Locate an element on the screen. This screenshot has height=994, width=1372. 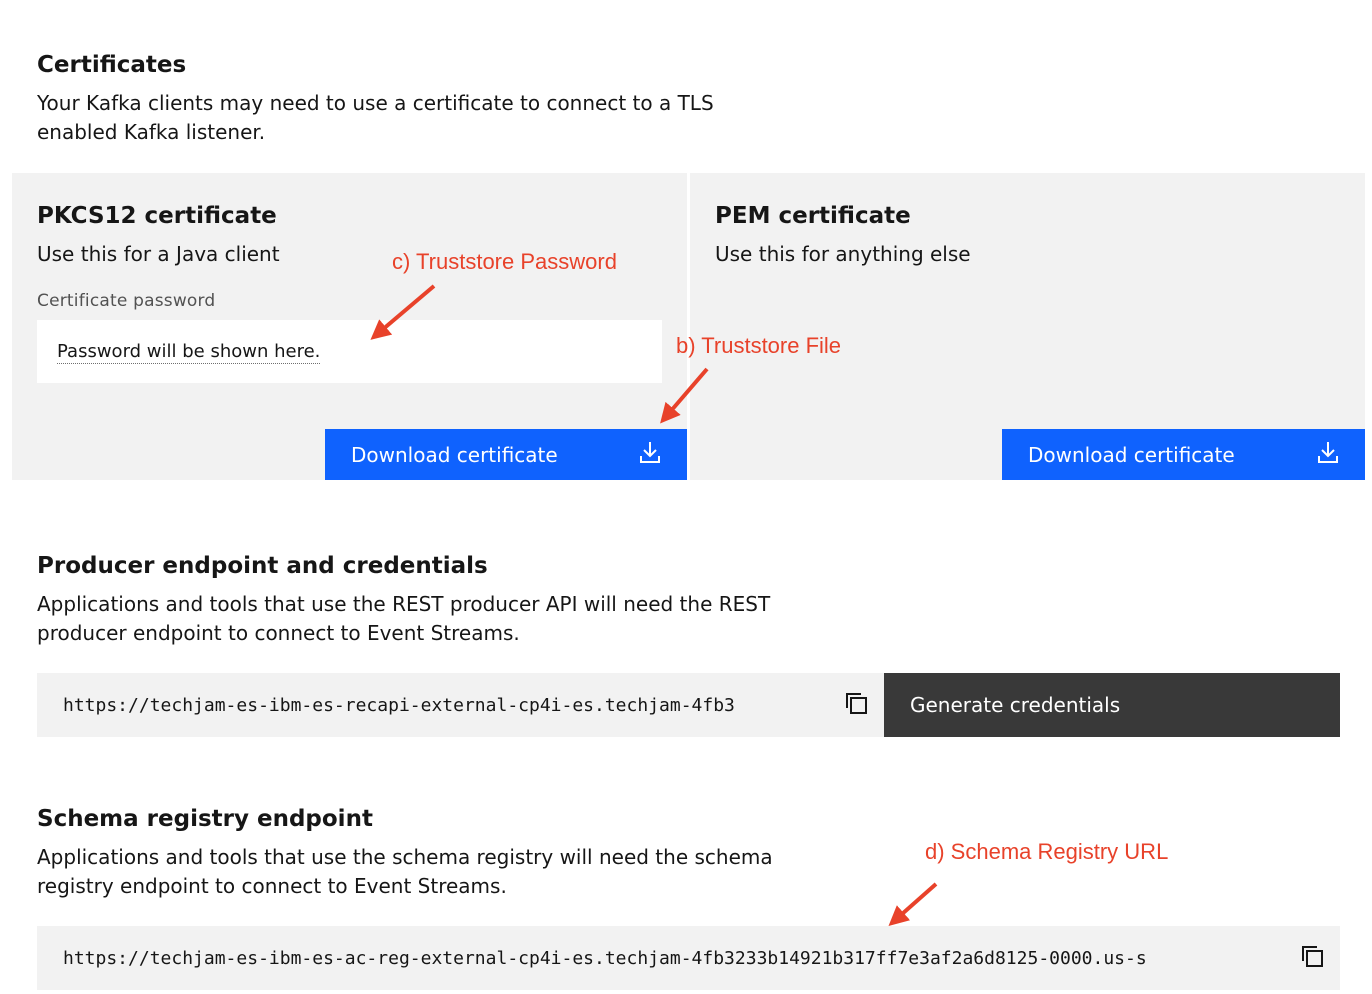
pkcs12-title: PKCS12 certificate is located at coordinates (157, 216).